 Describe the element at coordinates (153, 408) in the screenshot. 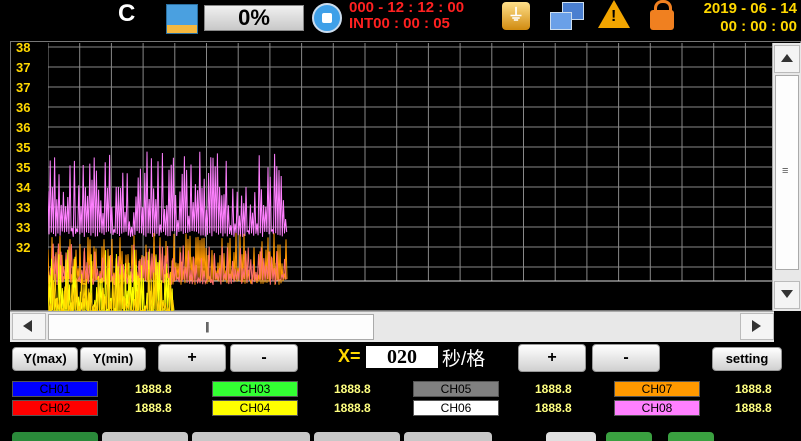

I see `channel-value-ch02: 1888.8` at that location.